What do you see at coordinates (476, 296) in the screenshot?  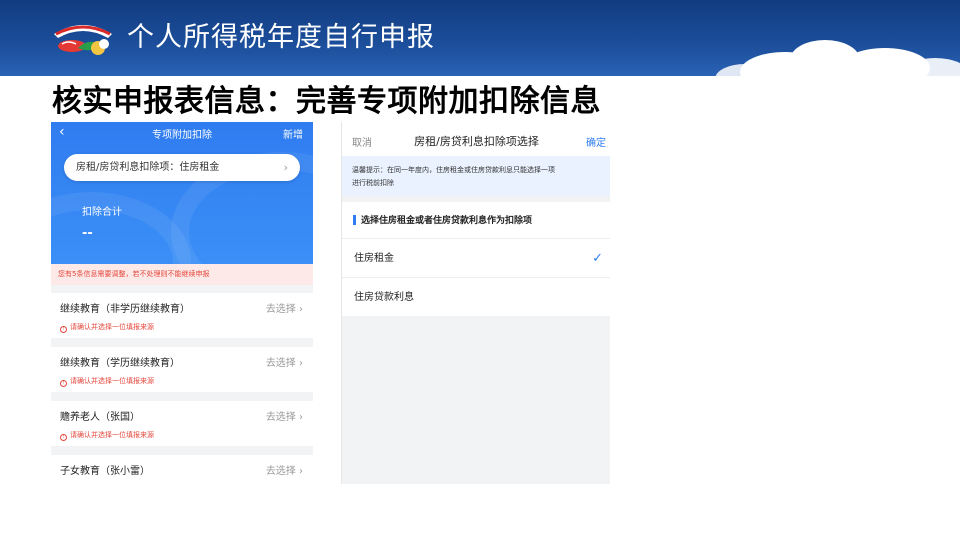 I see `option-mortgage: 住房贷款利息` at bounding box center [476, 296].